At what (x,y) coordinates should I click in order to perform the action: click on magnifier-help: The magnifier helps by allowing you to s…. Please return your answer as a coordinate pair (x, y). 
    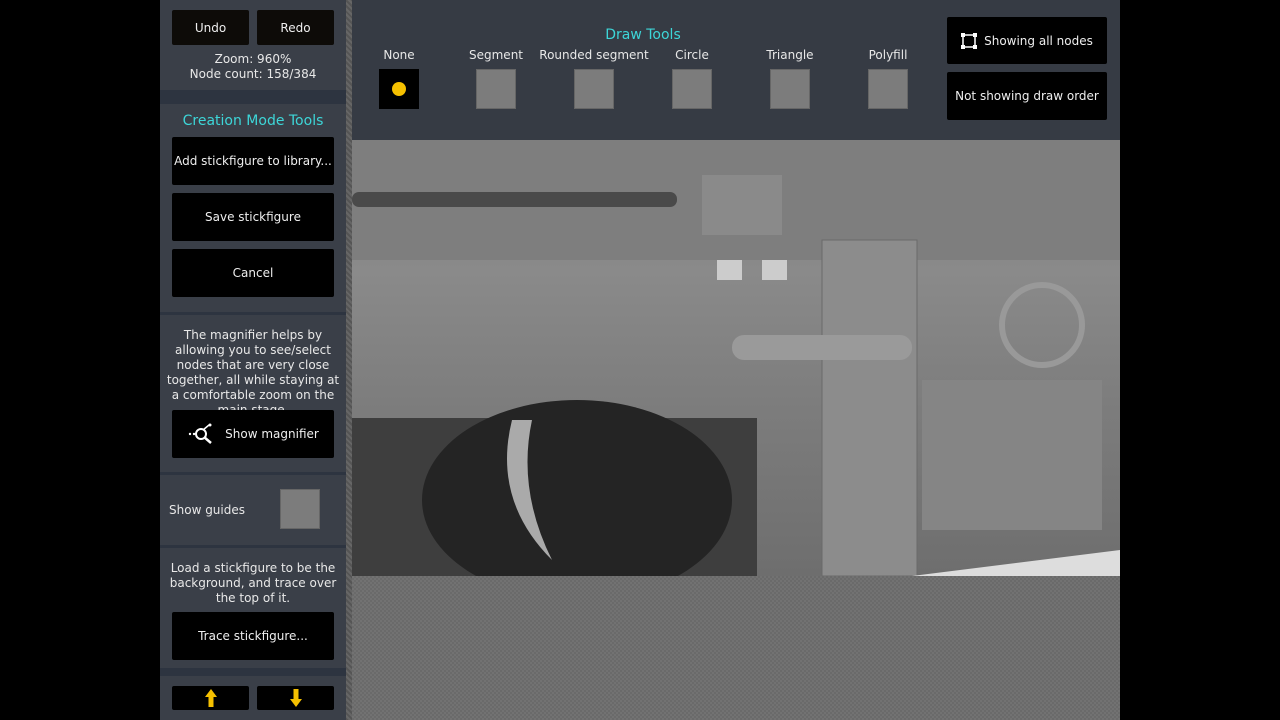
    Looking at the image, I should click on (253, 372).